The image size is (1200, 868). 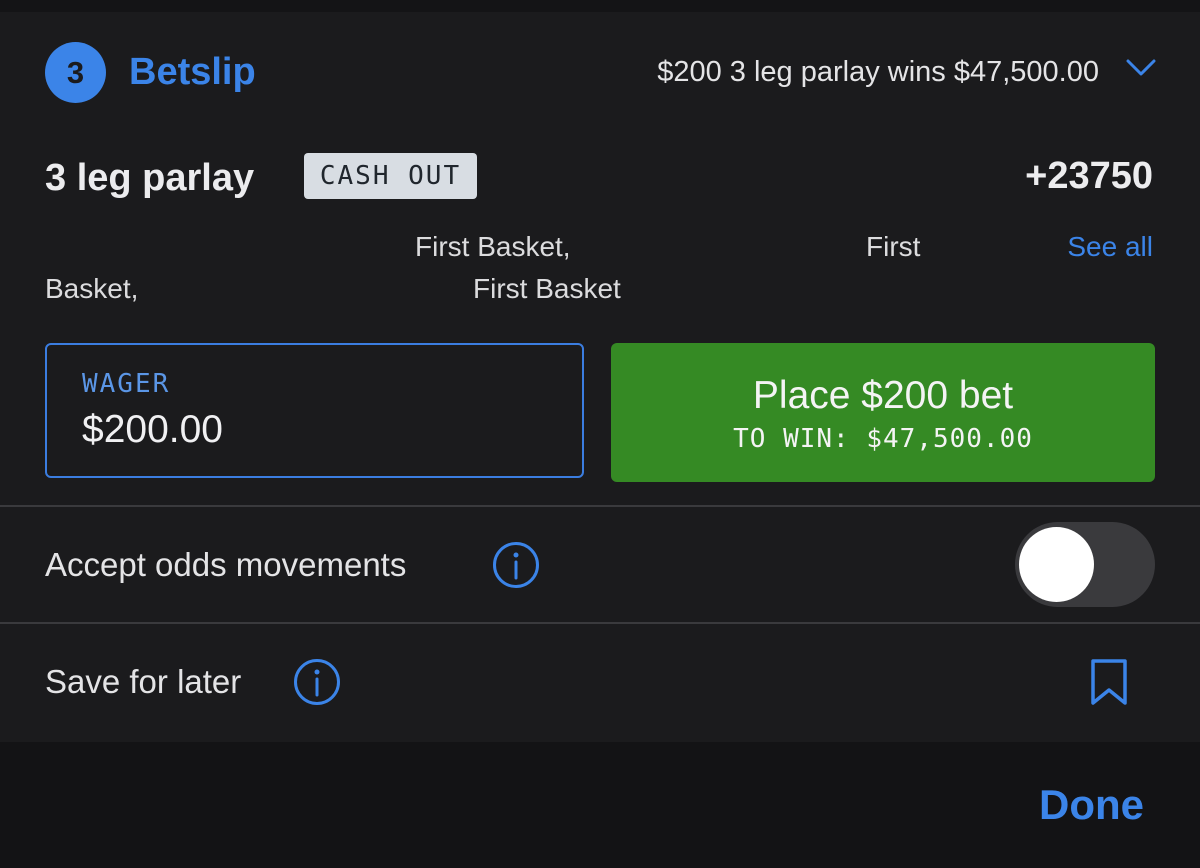 What do you see at coordinates (226, 564) in the screenshot?
I see `accept-odds-label: Accept odds movements` at bounding box center [226, 564].